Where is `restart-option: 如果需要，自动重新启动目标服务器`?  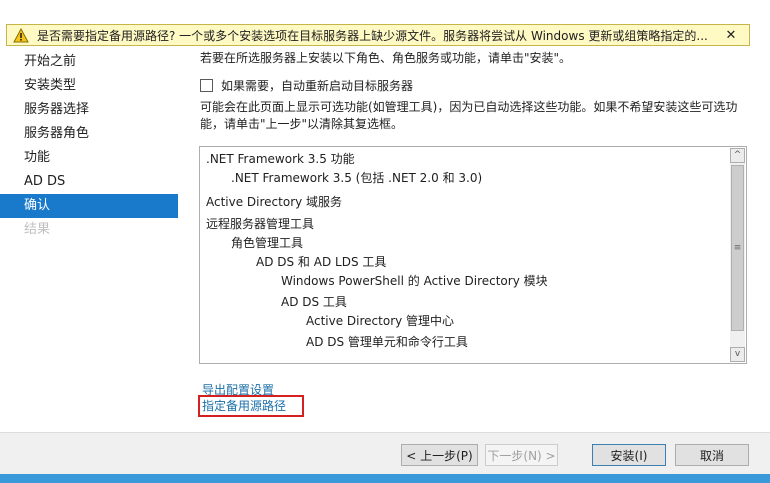 restart-option: 如果需要，自动重新启动目标服务器 is located at coordinates (306, 85).